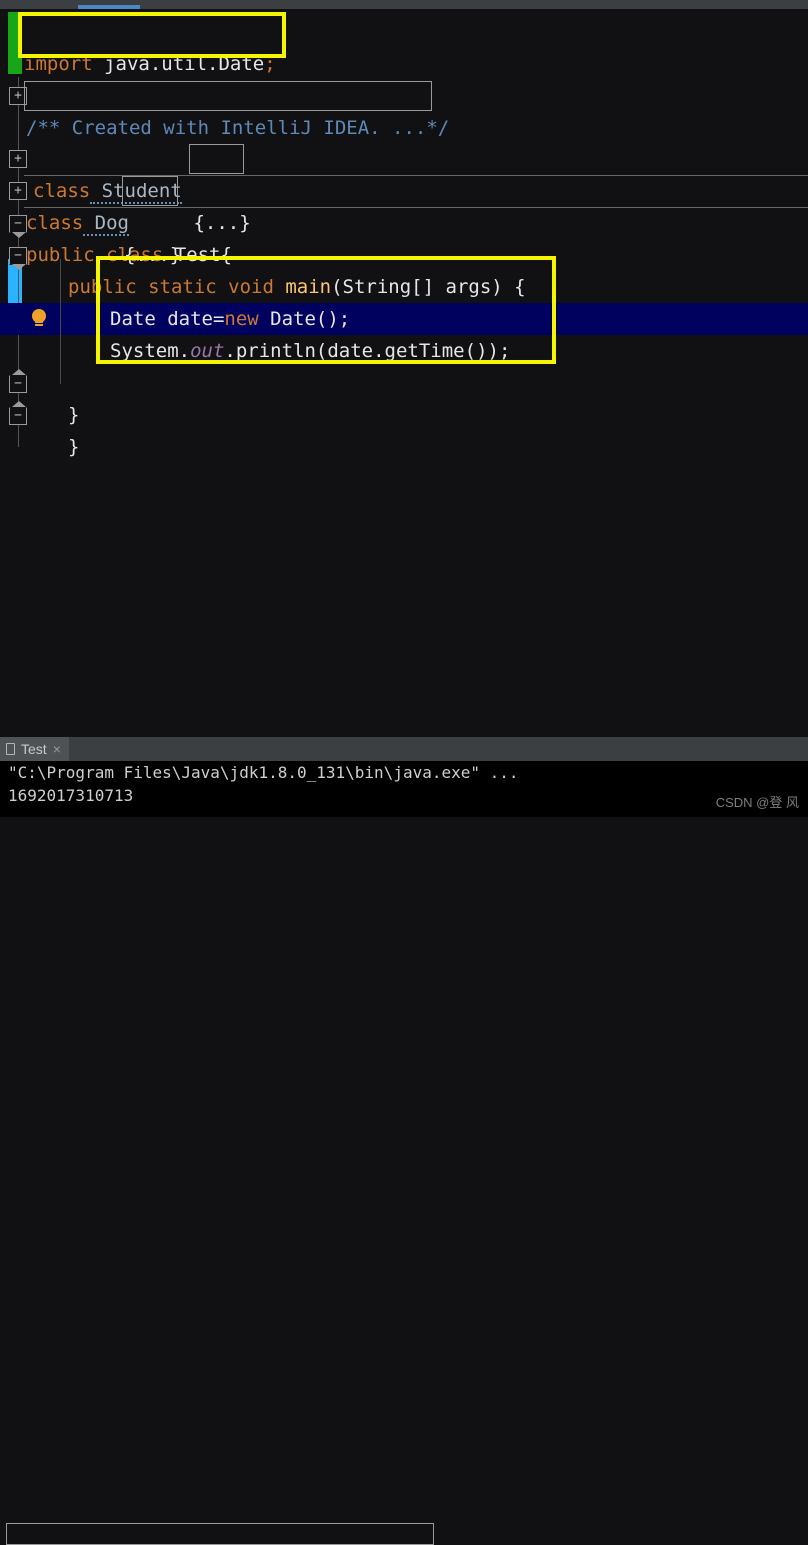  I want to click on close-icon: ×, so click(57, 749).